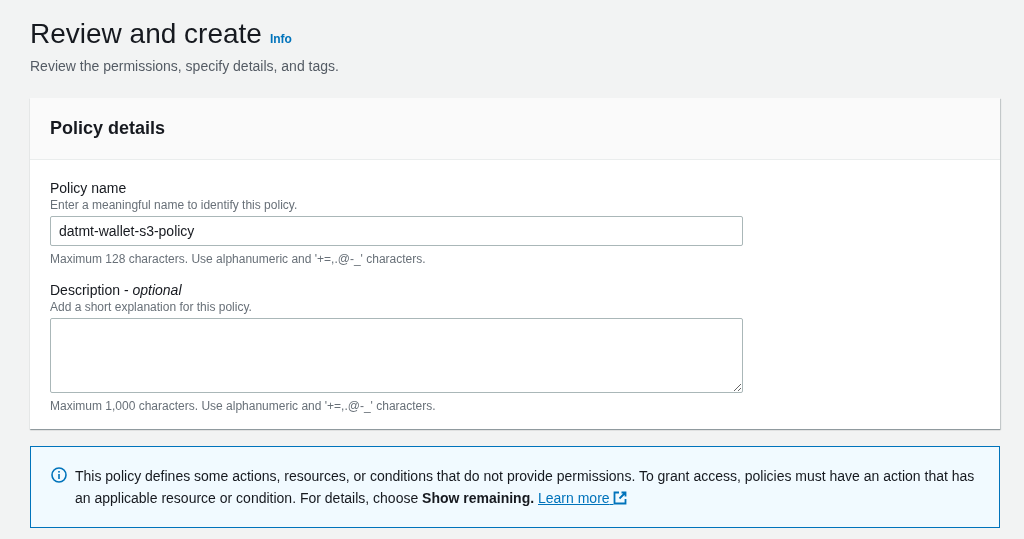 This screenshot has width=1024, height=539. What do you see at coordinates (396, 231) in the screenshot?
I see `policy-name-field: datmt-wallet-s3-policy` at bounding box center [396, 231].